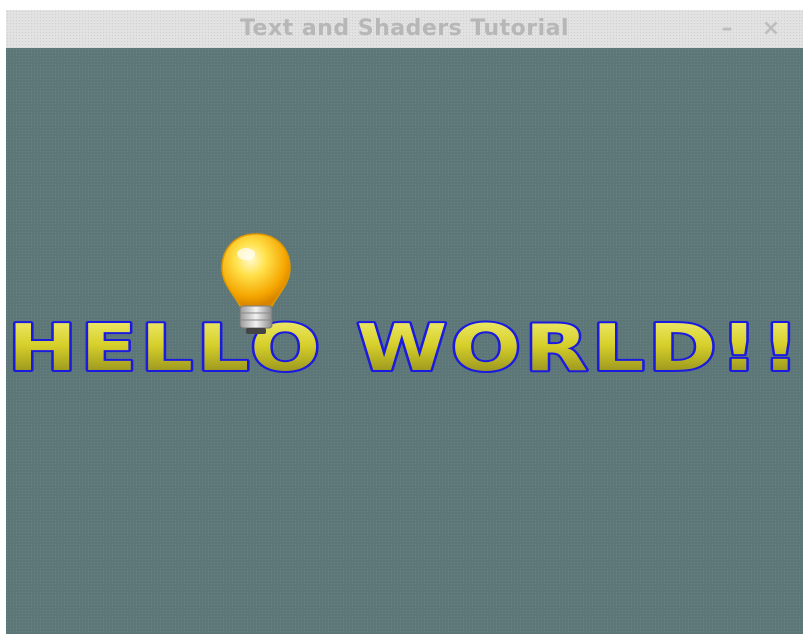 This screenshot has height=634, width=803. I want to click on hello-world-label: HELLO WORLD!!, so click(405, 349).